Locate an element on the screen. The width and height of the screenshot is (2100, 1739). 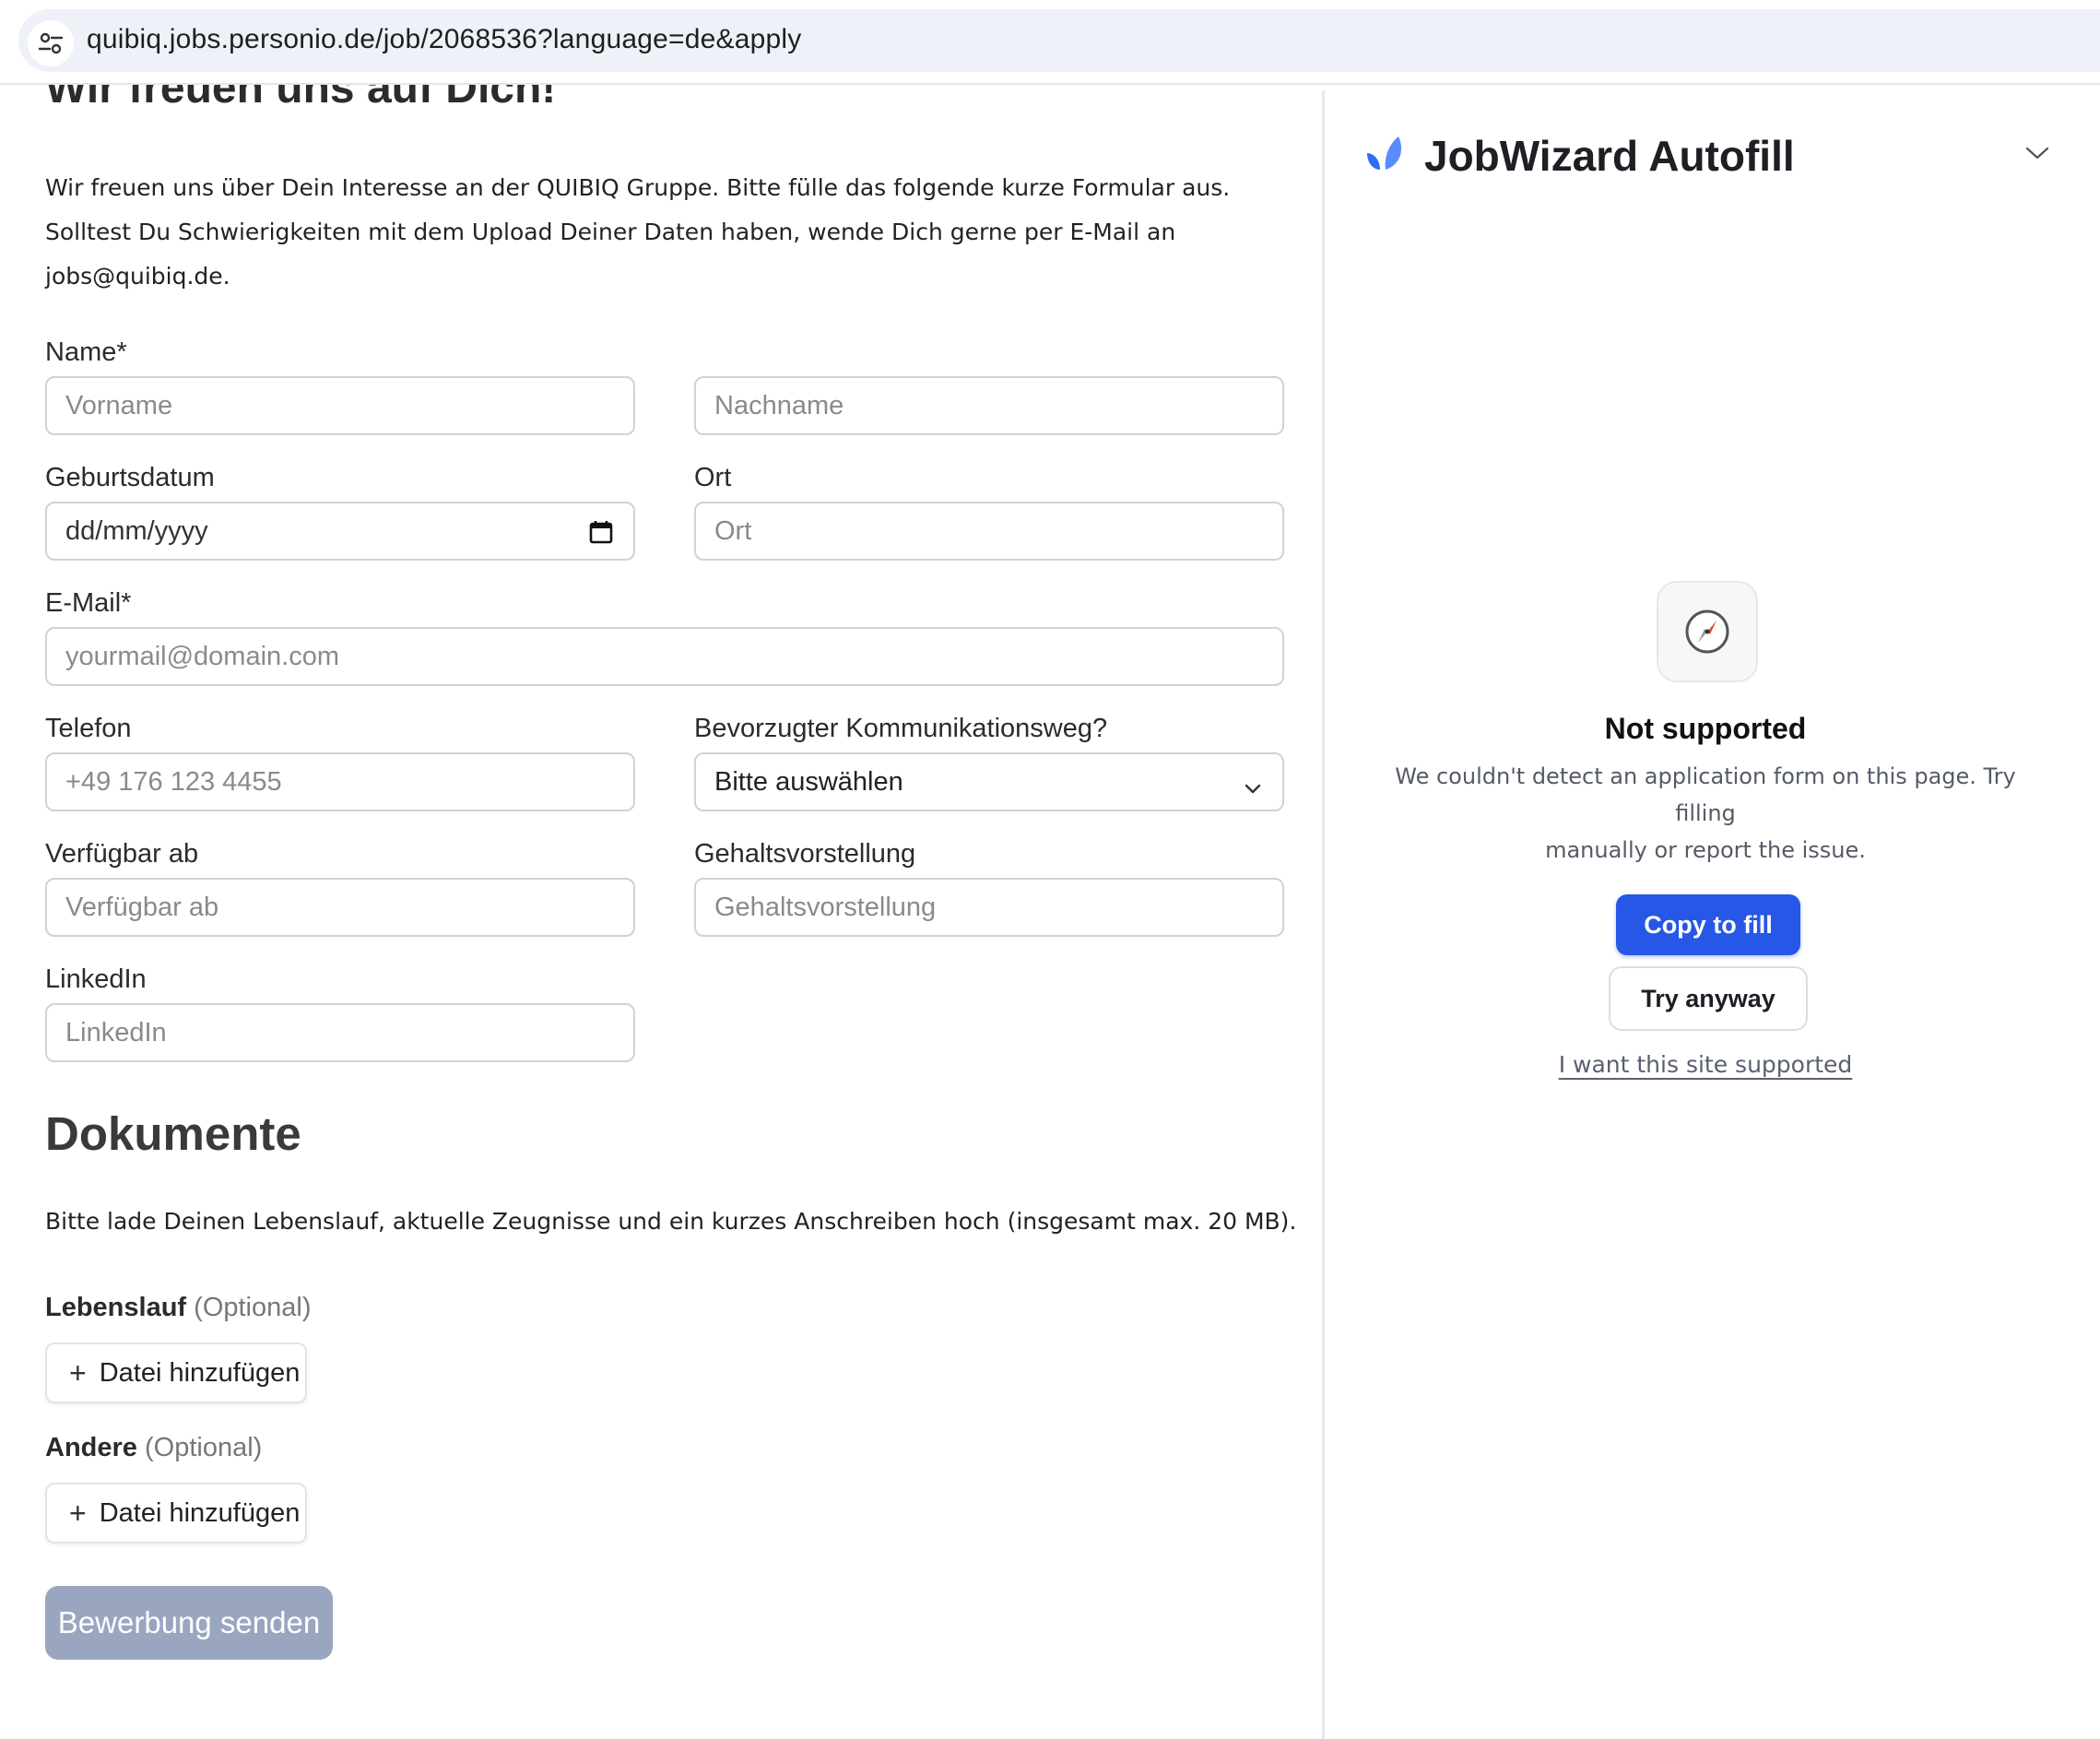
not-supported-title: Not supported is located at coordinates (1706, 728).